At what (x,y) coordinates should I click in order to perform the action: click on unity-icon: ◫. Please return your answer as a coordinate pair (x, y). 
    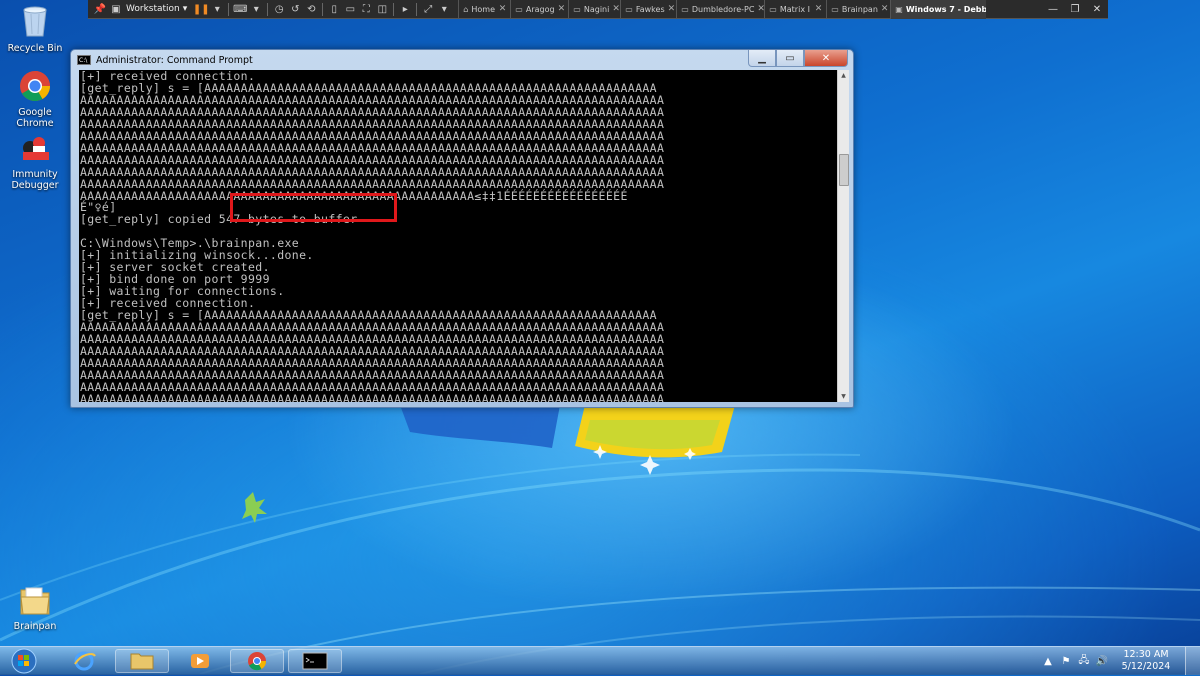
    Looking at the image, I should click on (382, 9).